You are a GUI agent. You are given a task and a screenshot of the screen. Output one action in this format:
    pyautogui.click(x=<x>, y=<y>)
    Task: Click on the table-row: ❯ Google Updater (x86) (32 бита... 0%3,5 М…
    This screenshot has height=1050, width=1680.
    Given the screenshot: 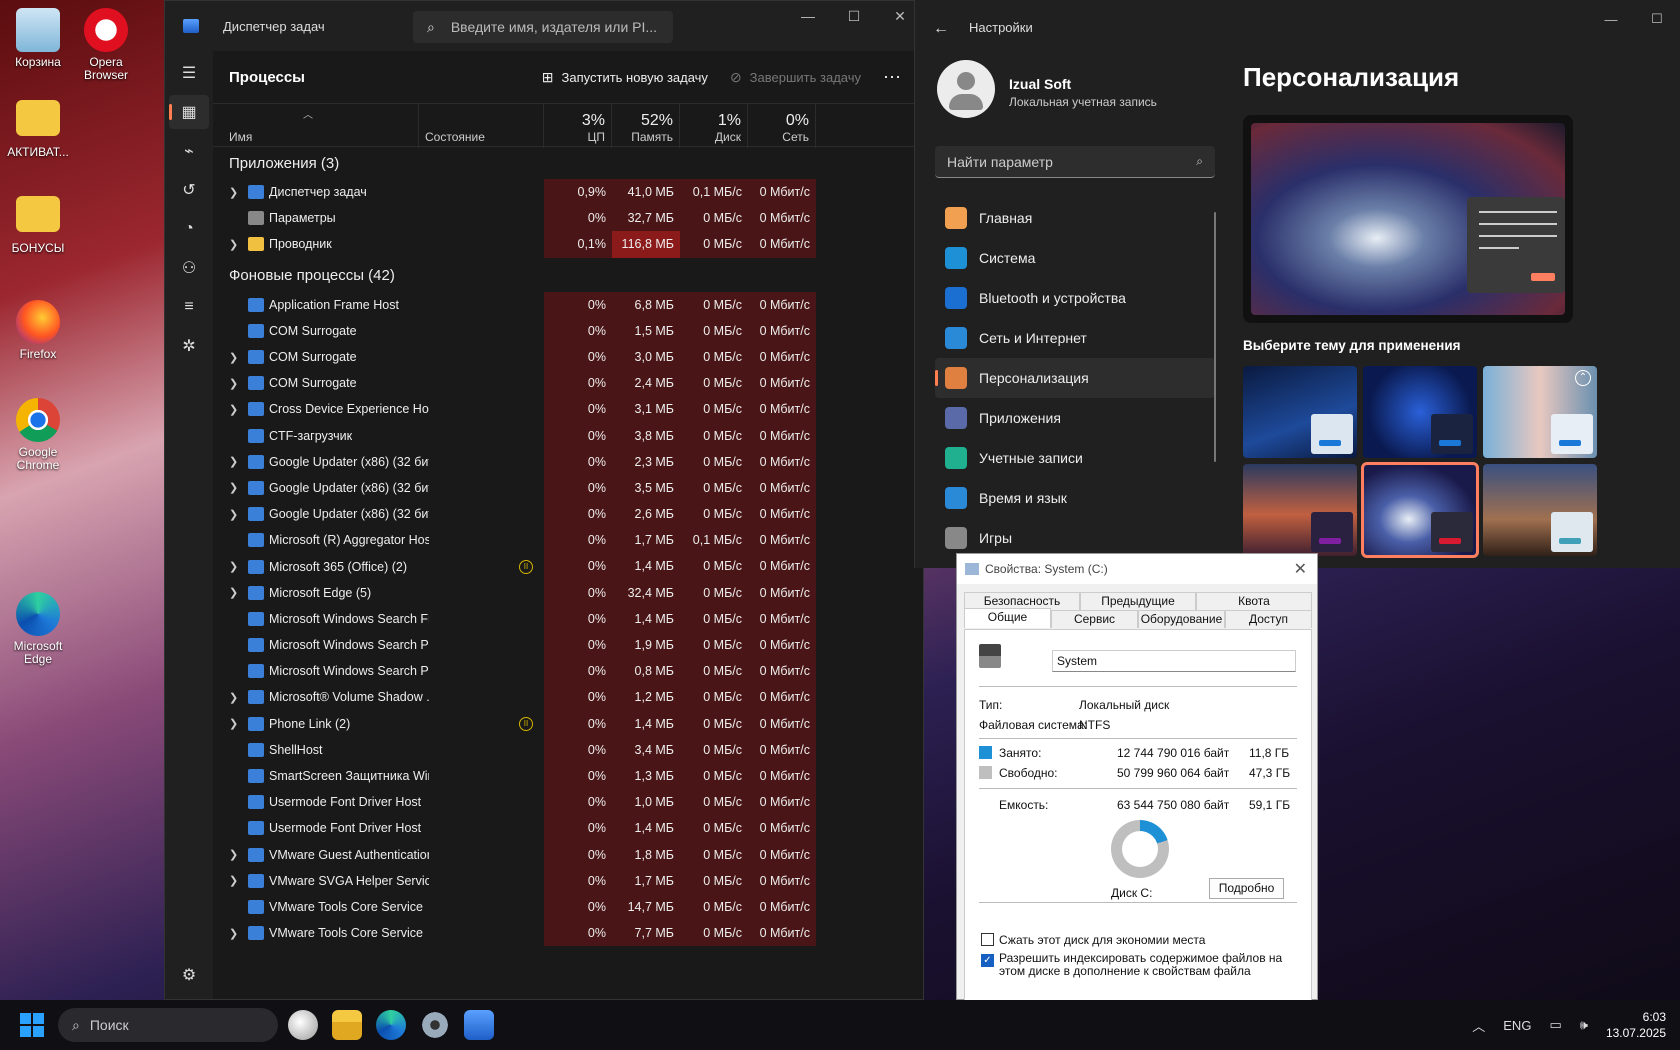 What is the action you would take?
    pyautogui.click(x=568, y=488)
    